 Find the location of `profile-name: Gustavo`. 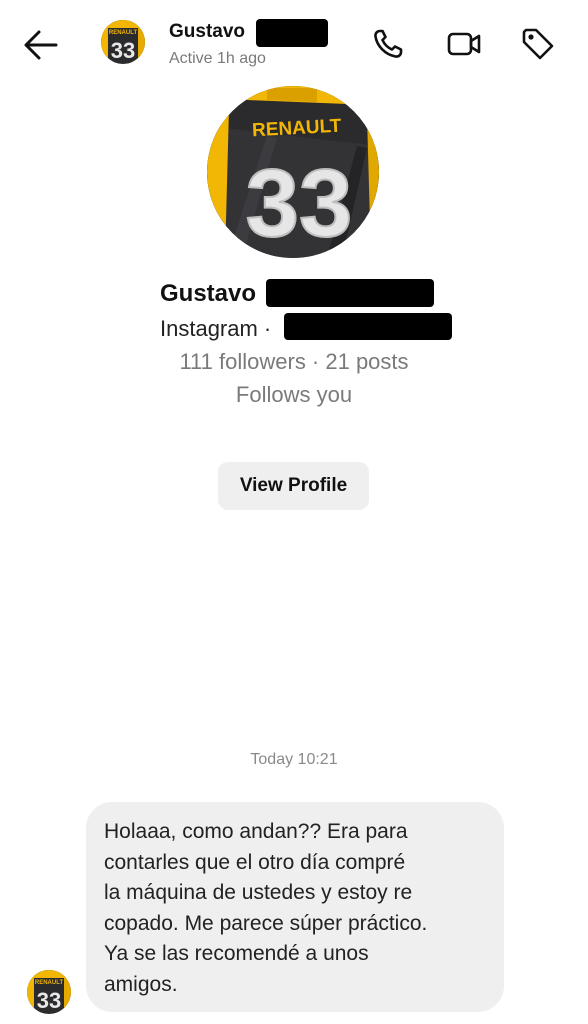

profile-name: Gustavo is located at coordinates (208, 293).